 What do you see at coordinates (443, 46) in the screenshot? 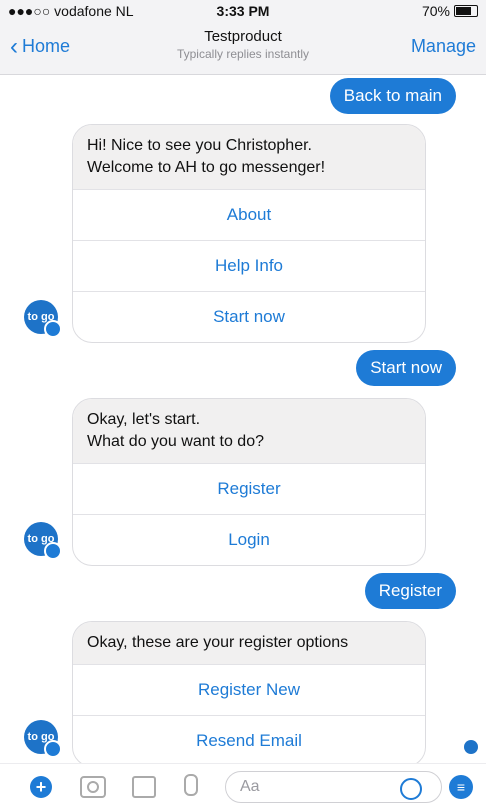
I see `manage-button: Manage` at bounding box center [443, 46].